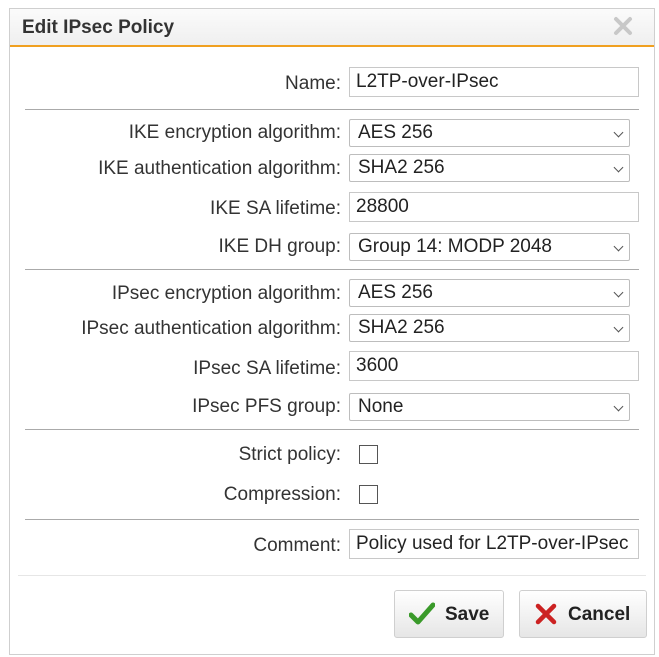 Image resolution: width=659 pixels, height=657 pixels. Describe the element at coordinates (282, 494) in the screenshot. I see `compression-label: Compression:` at that location.